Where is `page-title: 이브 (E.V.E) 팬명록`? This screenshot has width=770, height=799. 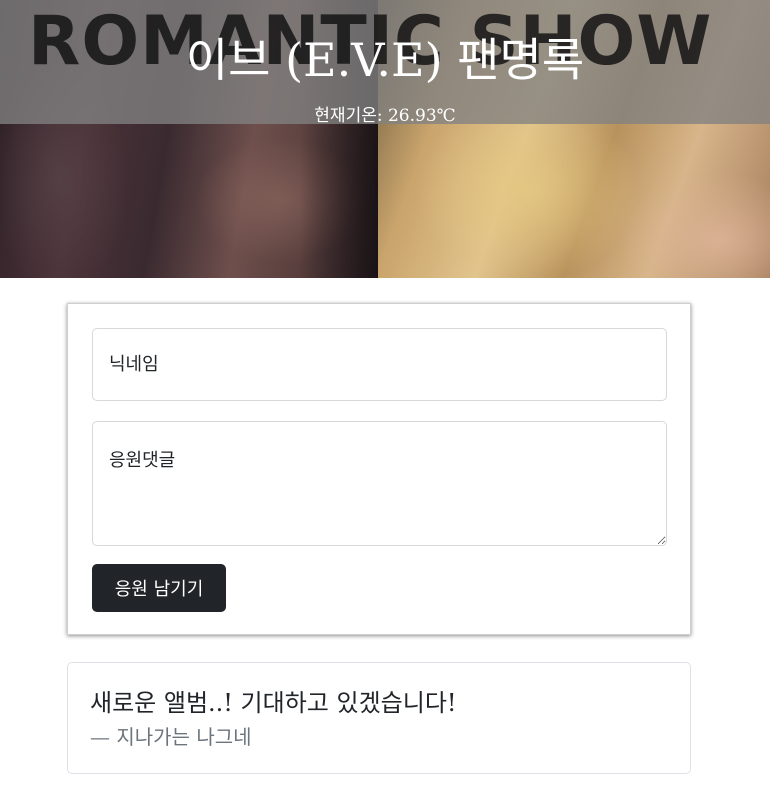
page-title: 이브 (E.V.E) 팬명록 is located at coordinates (385, 60).